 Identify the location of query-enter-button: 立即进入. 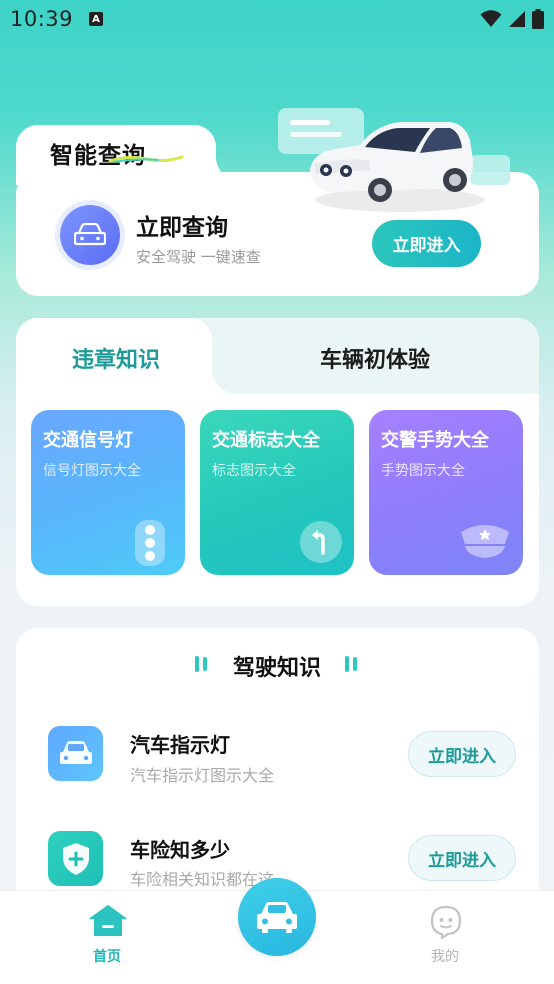
(426, 243).